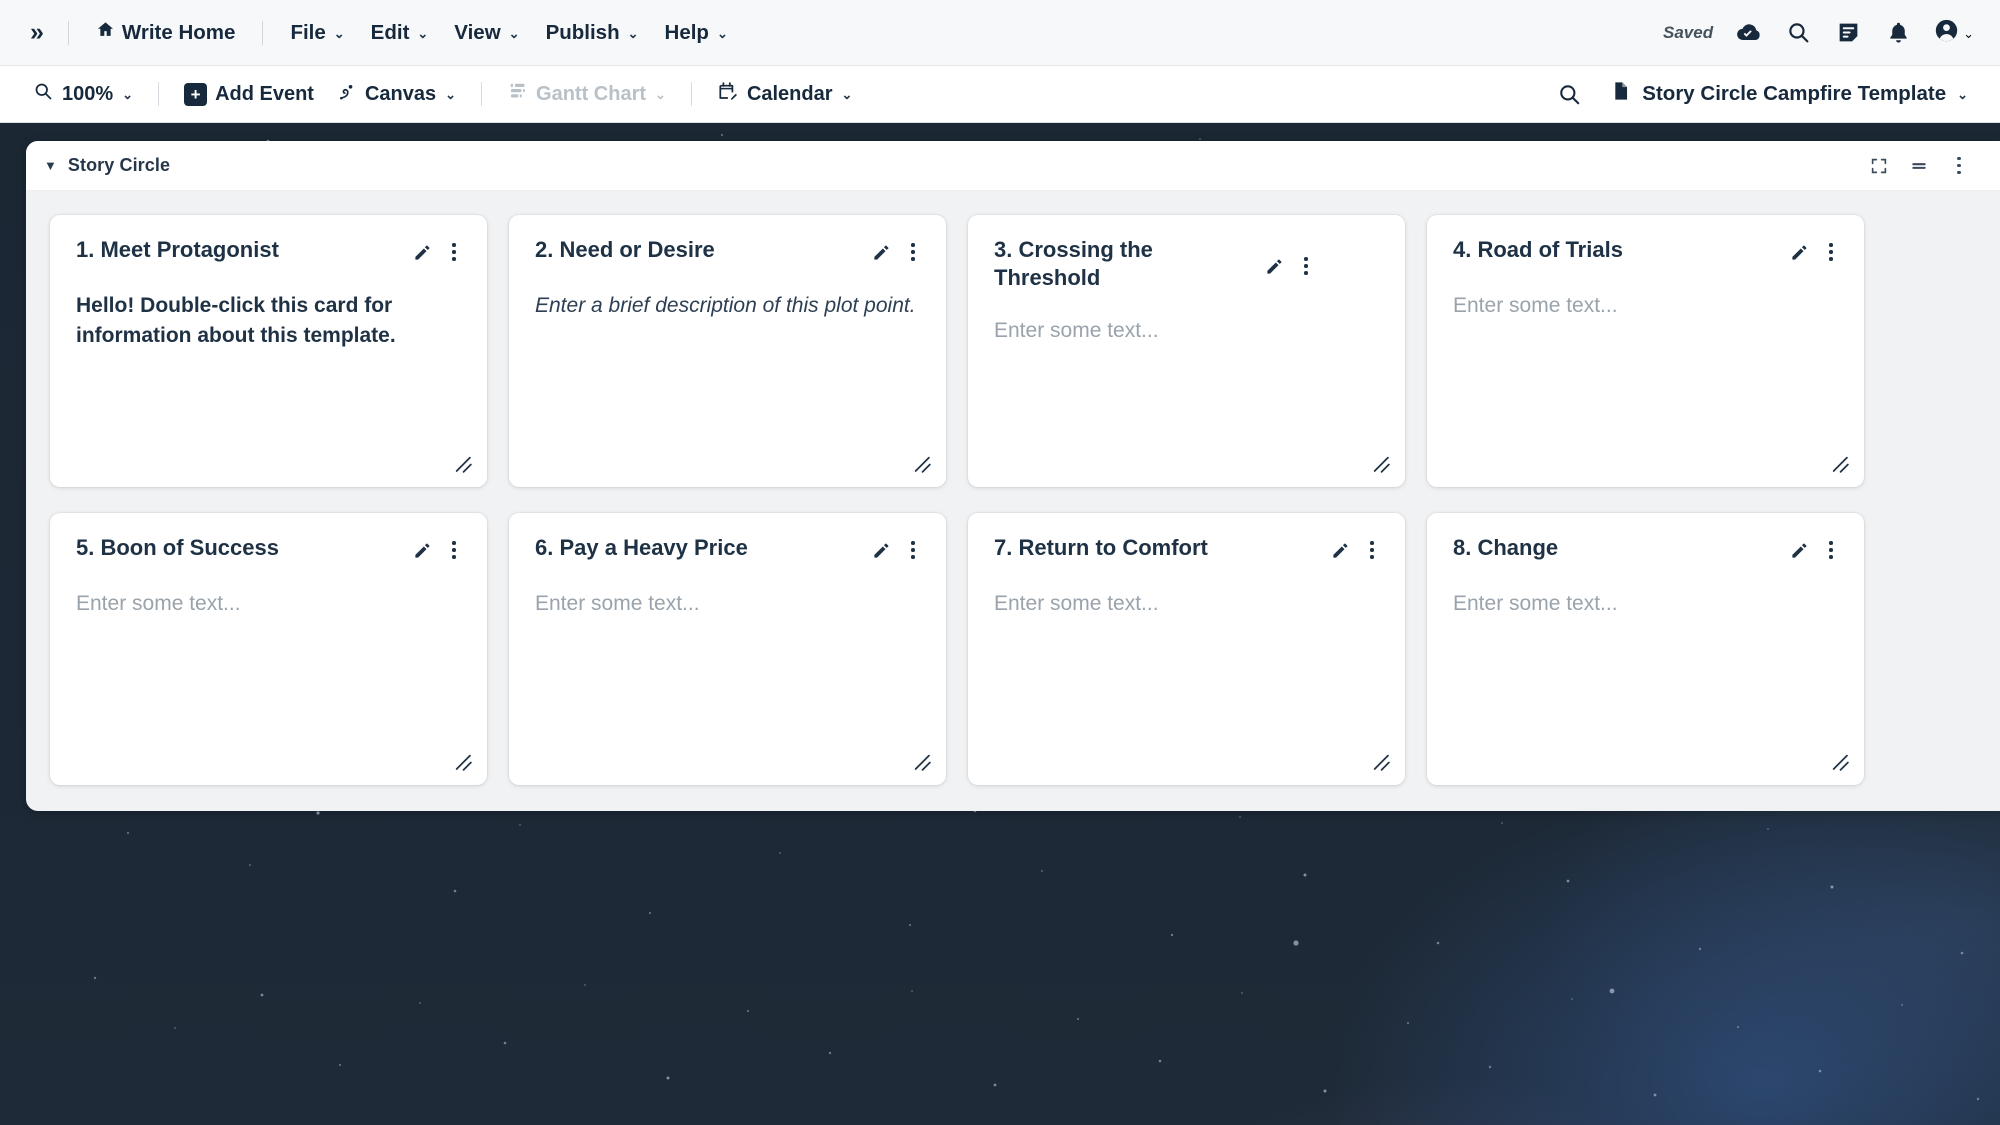 This screenshot has height=1125, width=2000. What do you see at coordinates (1898, 33) in the screenshot?
I see `bell-icon` at bounding box center [1898, 33].